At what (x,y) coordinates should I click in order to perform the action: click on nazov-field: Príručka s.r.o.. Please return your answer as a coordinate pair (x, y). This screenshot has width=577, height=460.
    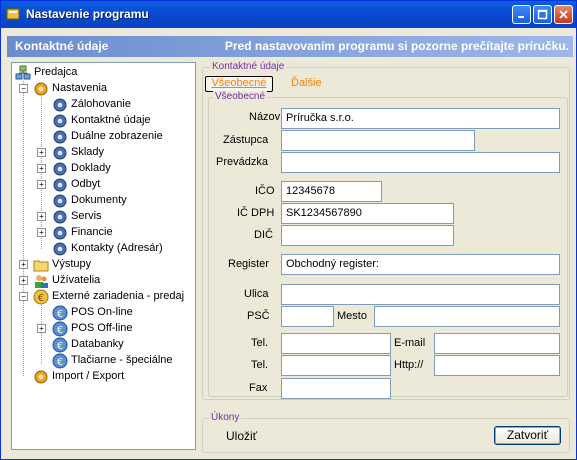
    Looking at the image, I should click on (420, 118).